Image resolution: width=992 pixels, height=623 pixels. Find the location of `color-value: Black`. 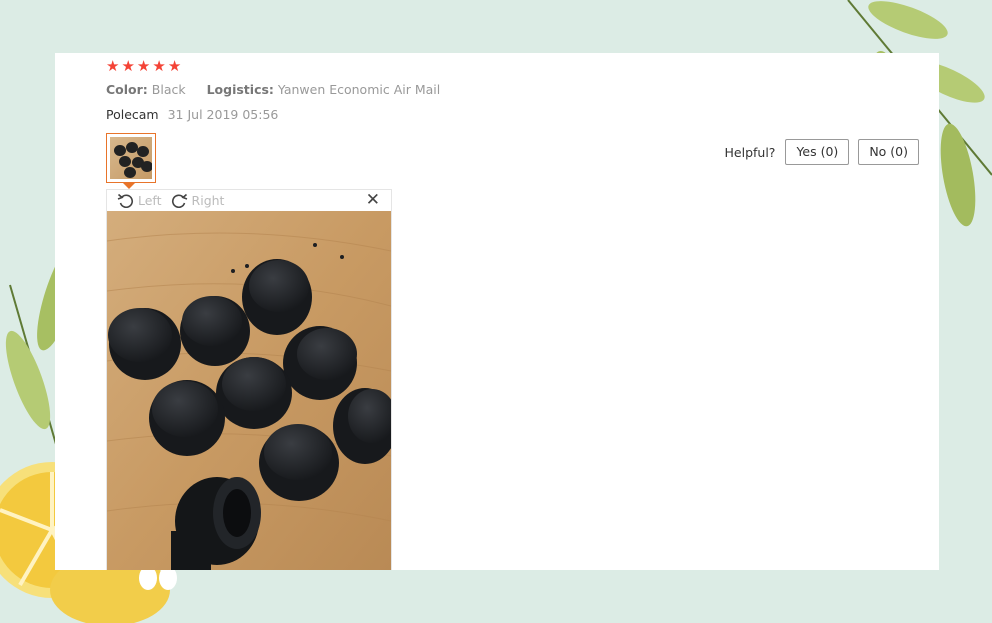

color-value: Black is located at coordinates (168, 89).